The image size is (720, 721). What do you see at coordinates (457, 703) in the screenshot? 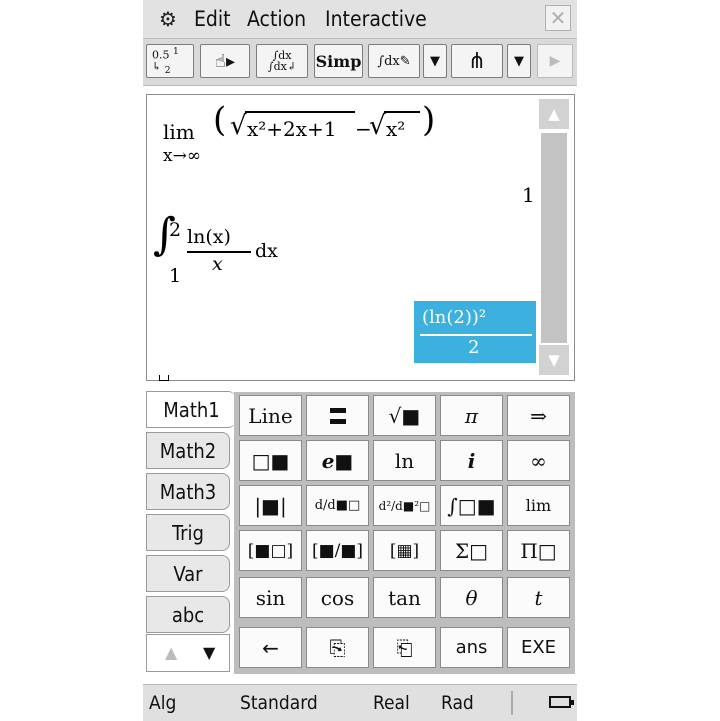
I see `status-angle: Rad` at bounding box center [457, 703].